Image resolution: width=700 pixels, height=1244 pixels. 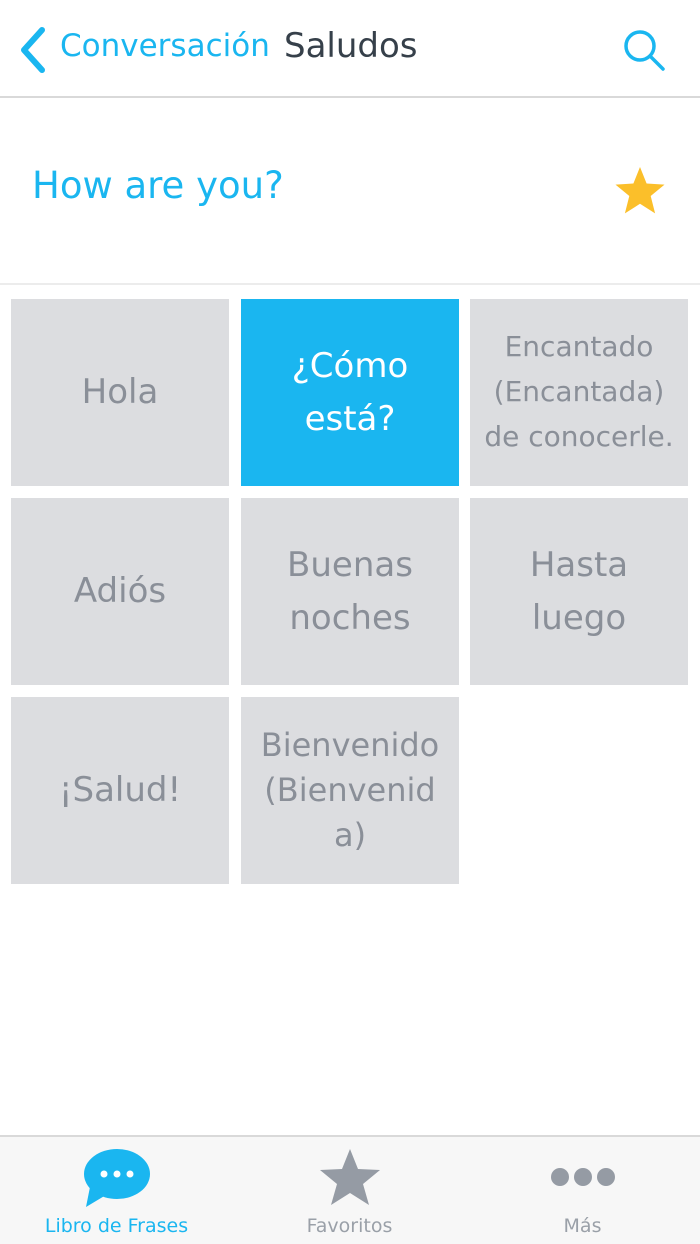 I want to click on chat-bubble-icon, so click(x=116, y=1178).